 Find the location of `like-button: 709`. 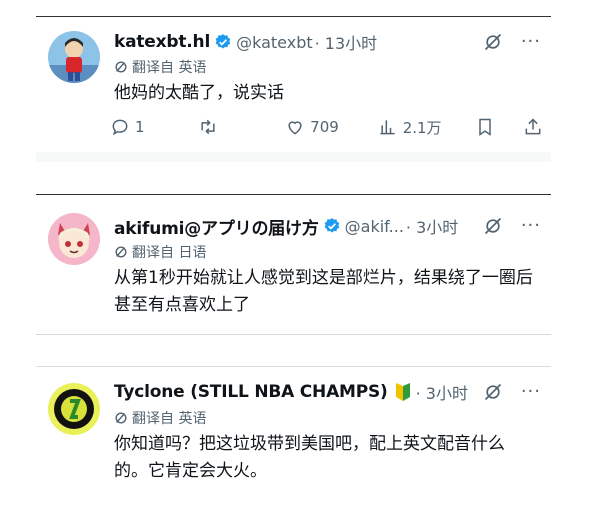

like-button: 709 is located at coordinates (331, 127).